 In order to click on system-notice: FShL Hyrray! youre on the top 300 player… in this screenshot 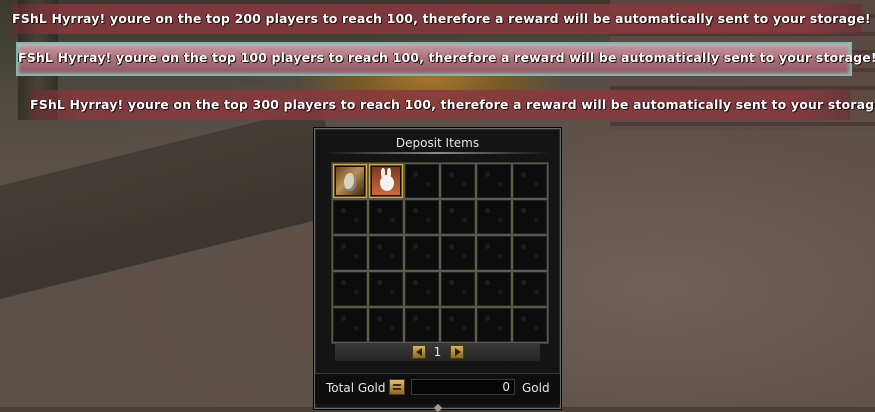, I will do `click(452, 105)`.